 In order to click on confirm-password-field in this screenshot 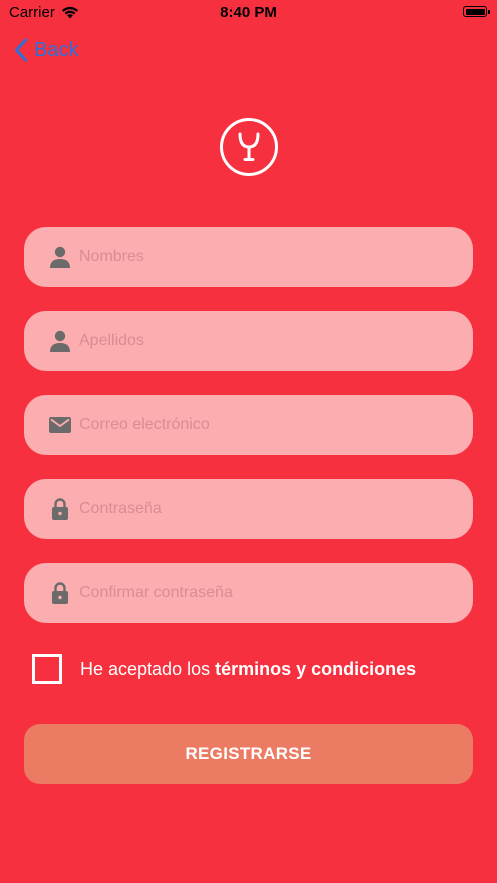, I will do `click(248, 593)`.